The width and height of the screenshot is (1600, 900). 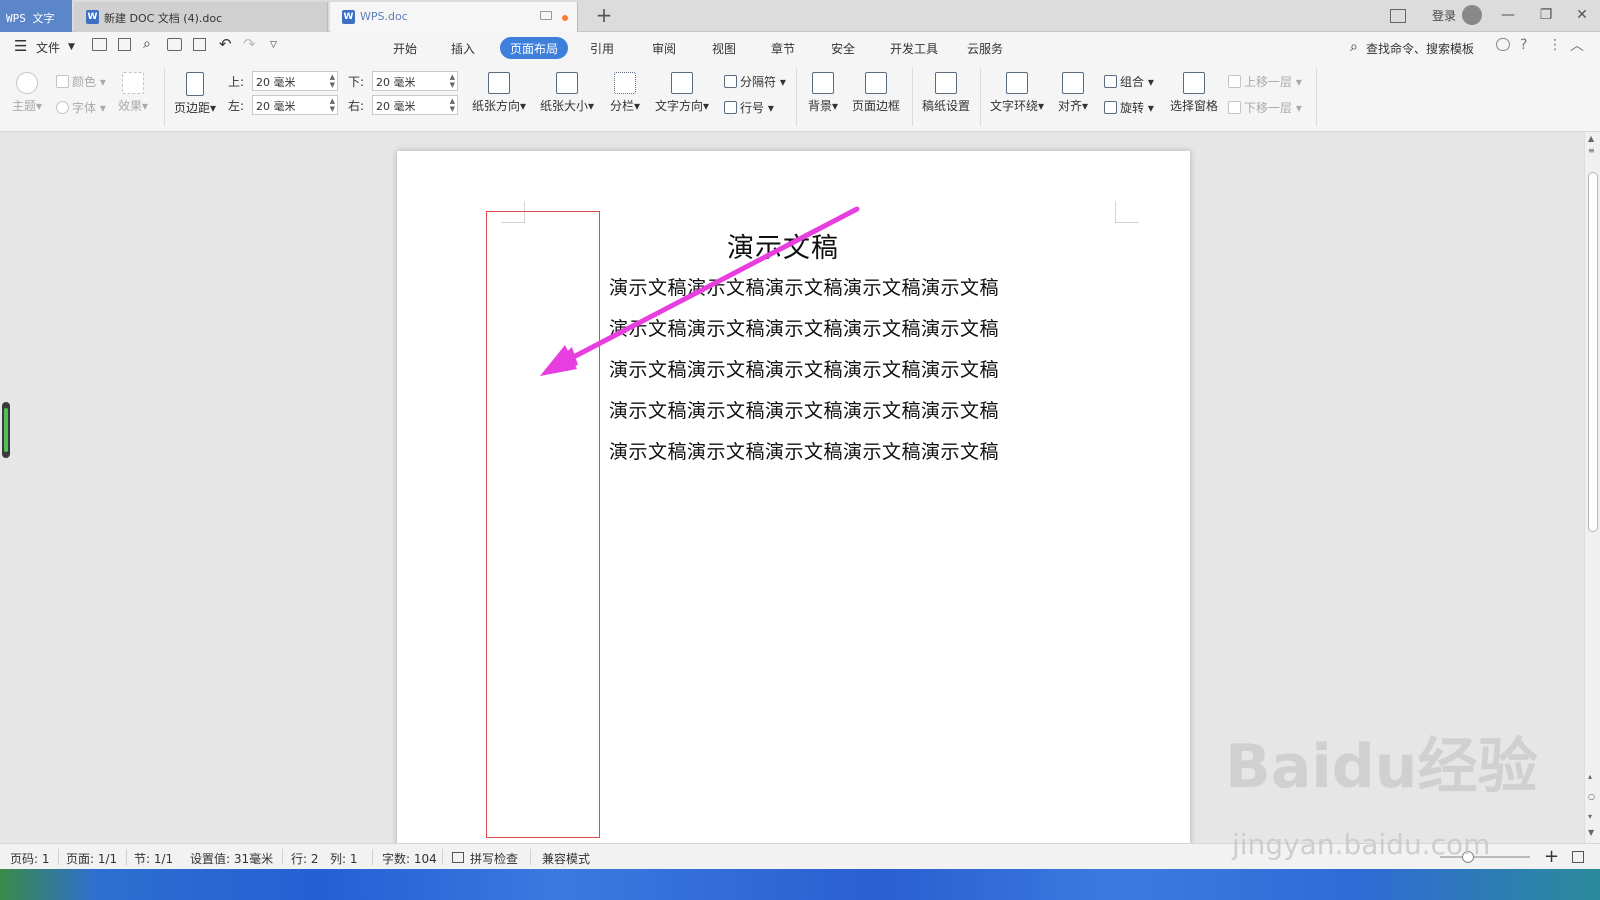 I want to click on help-icon: ?, so click(x=1523, y=45).